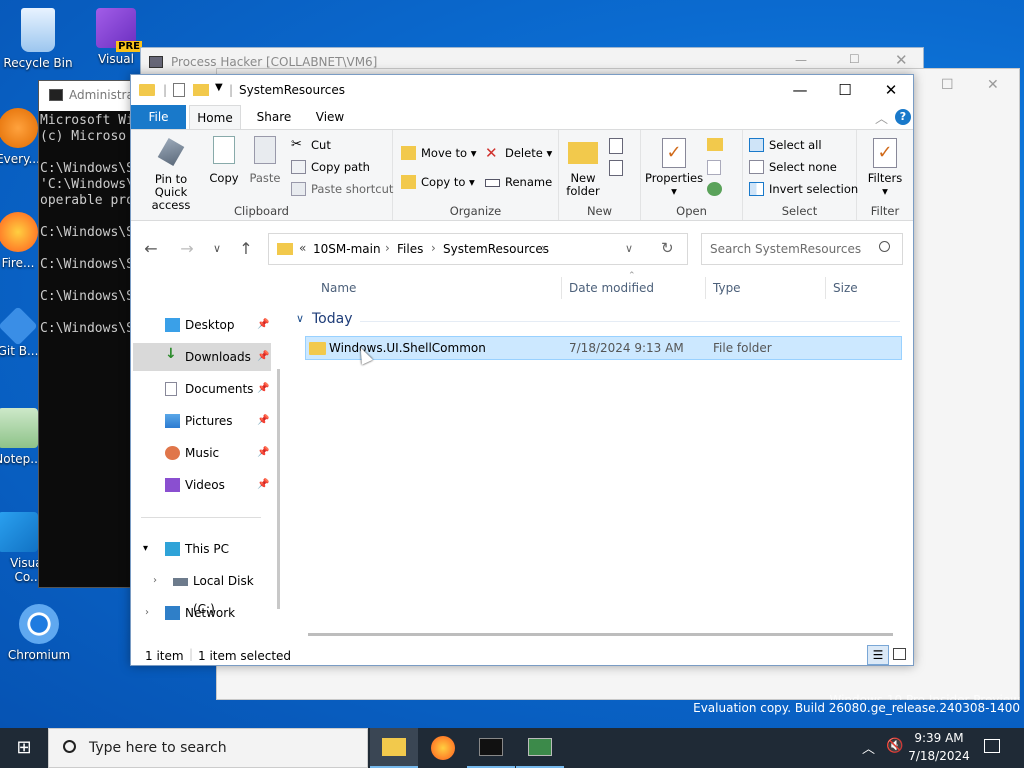 Image resolution: width=1024 pixels, height=768 pixels. I want to click on delete-button: ✕ Delete ▾, so click(518, 153).